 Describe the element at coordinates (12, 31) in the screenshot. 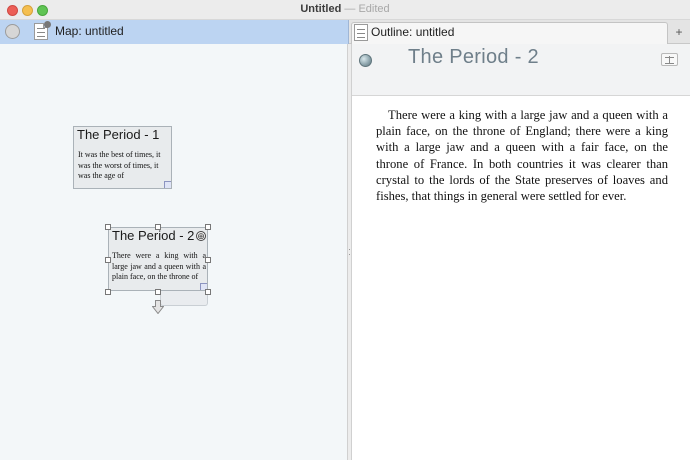

I see `close-tab-icon` at that location.